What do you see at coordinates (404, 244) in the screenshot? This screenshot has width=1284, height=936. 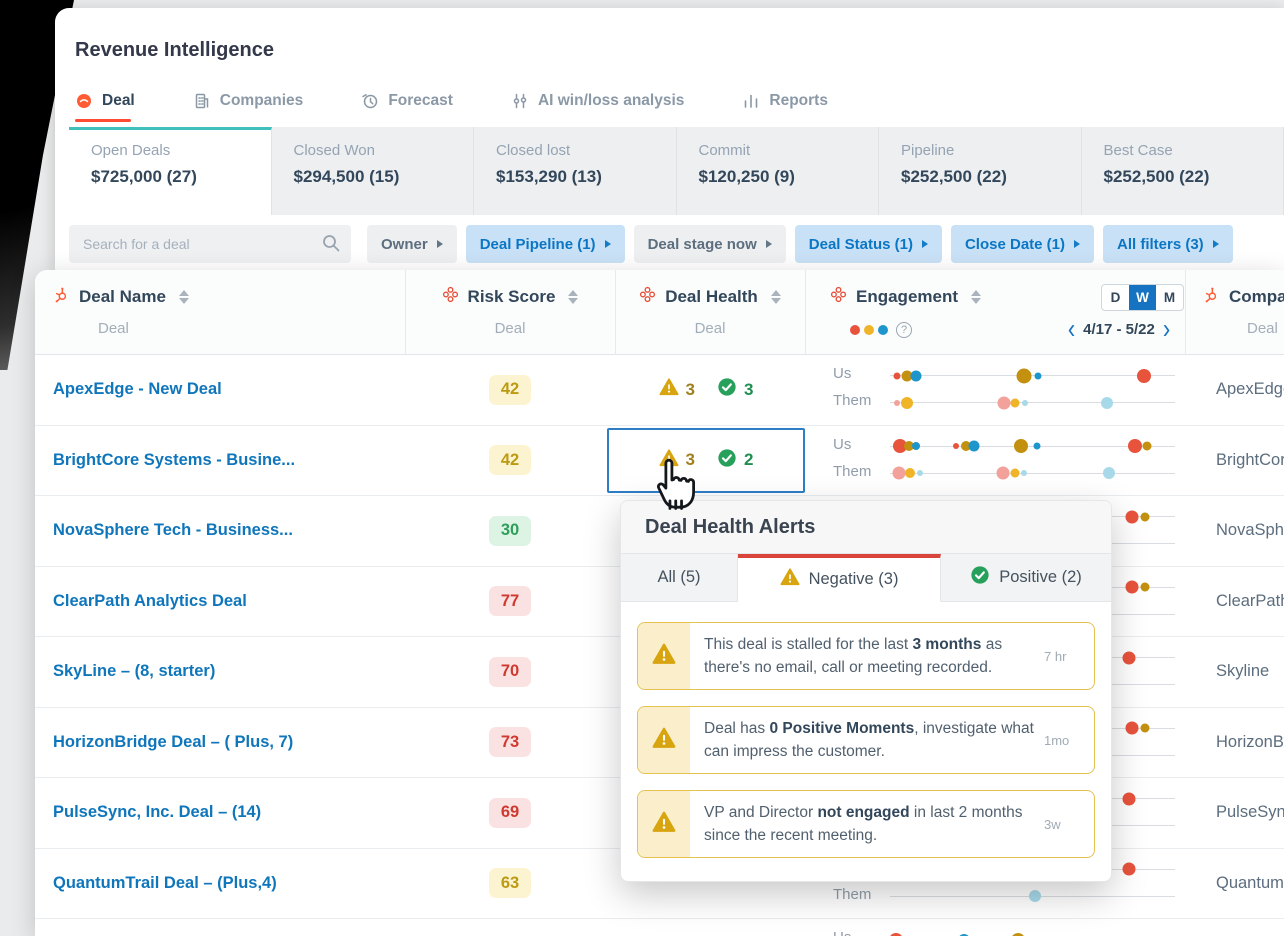 I see `chip-label: Owner` at bounding box center [404, 244].